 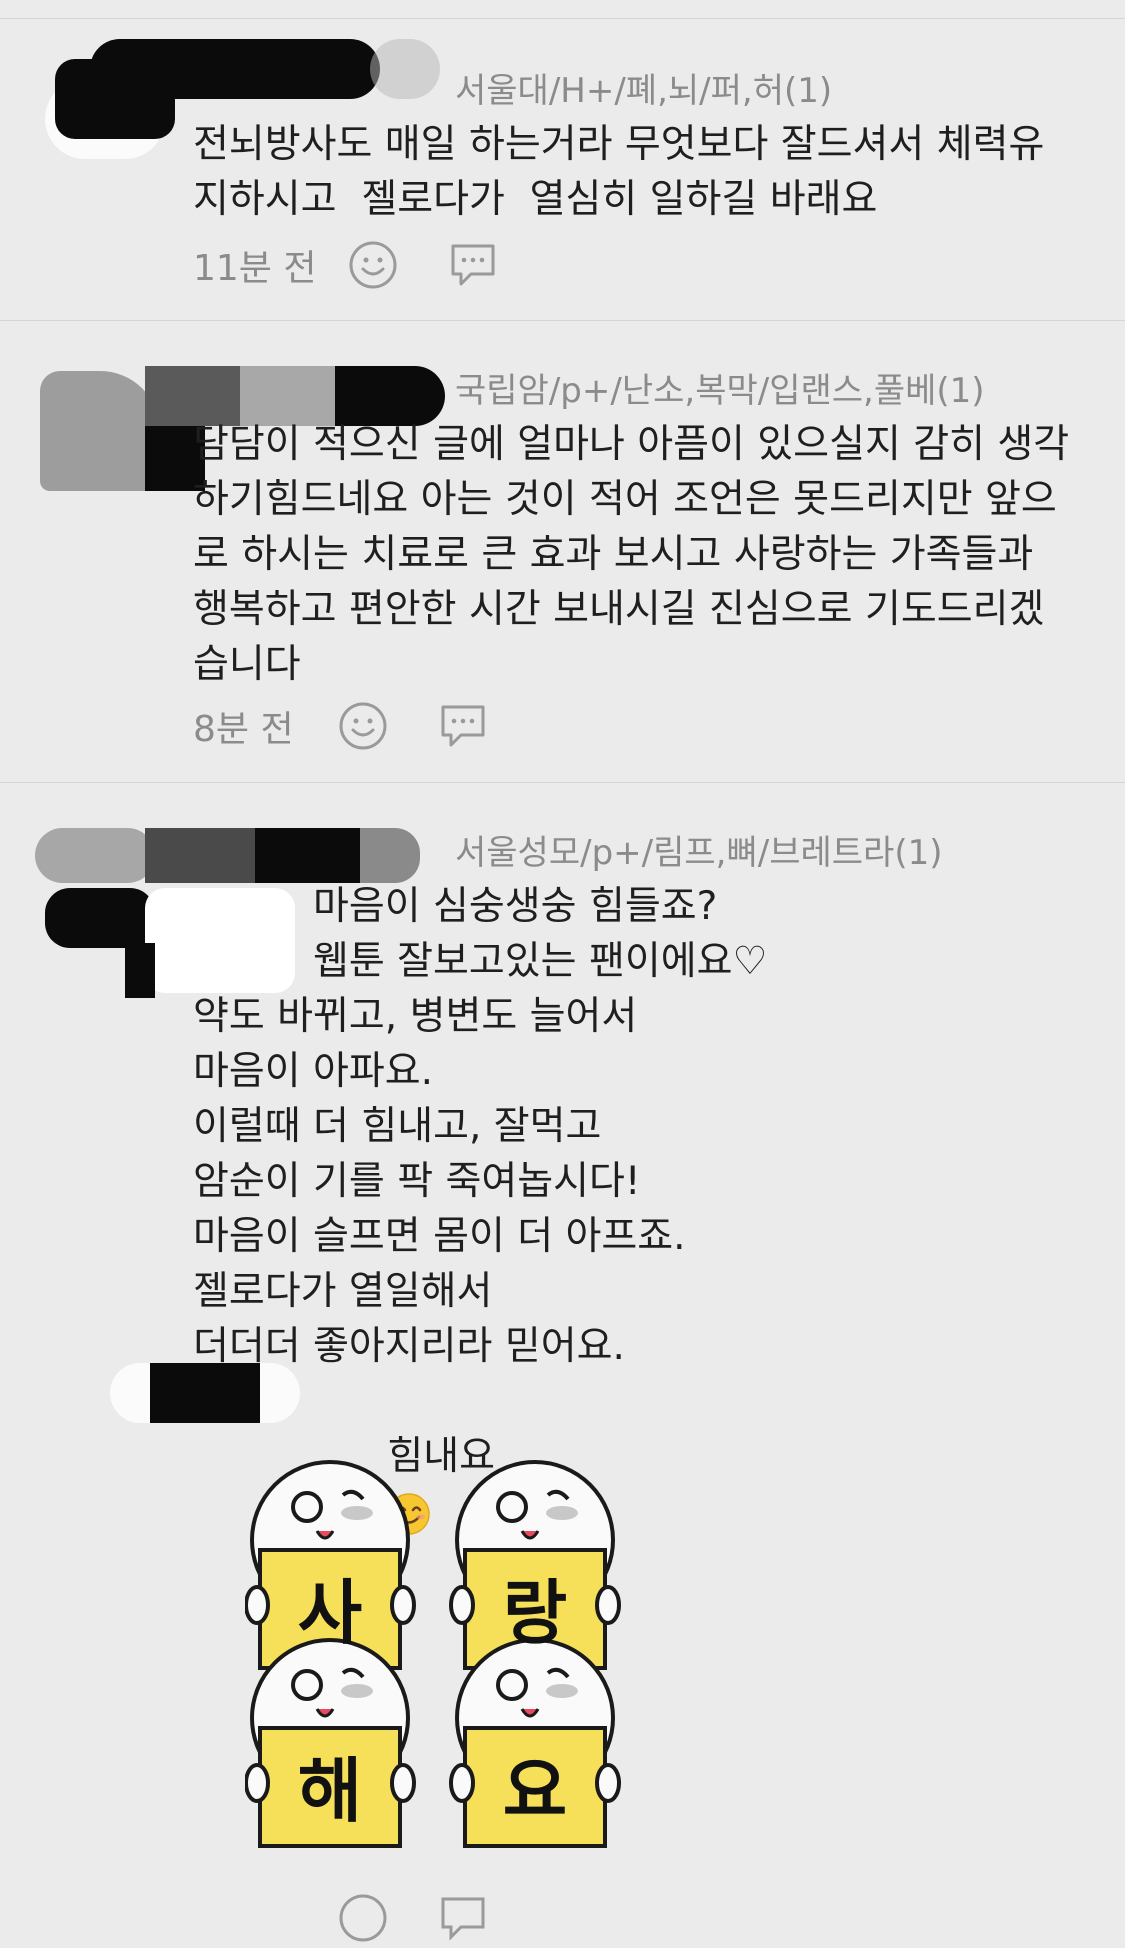 What do you see at coordinates (415, 1016) in the screenshot?
I see `comment-line: 약도 바뀌고, 병변도 늘어서` at bounding box center [415, 1016].